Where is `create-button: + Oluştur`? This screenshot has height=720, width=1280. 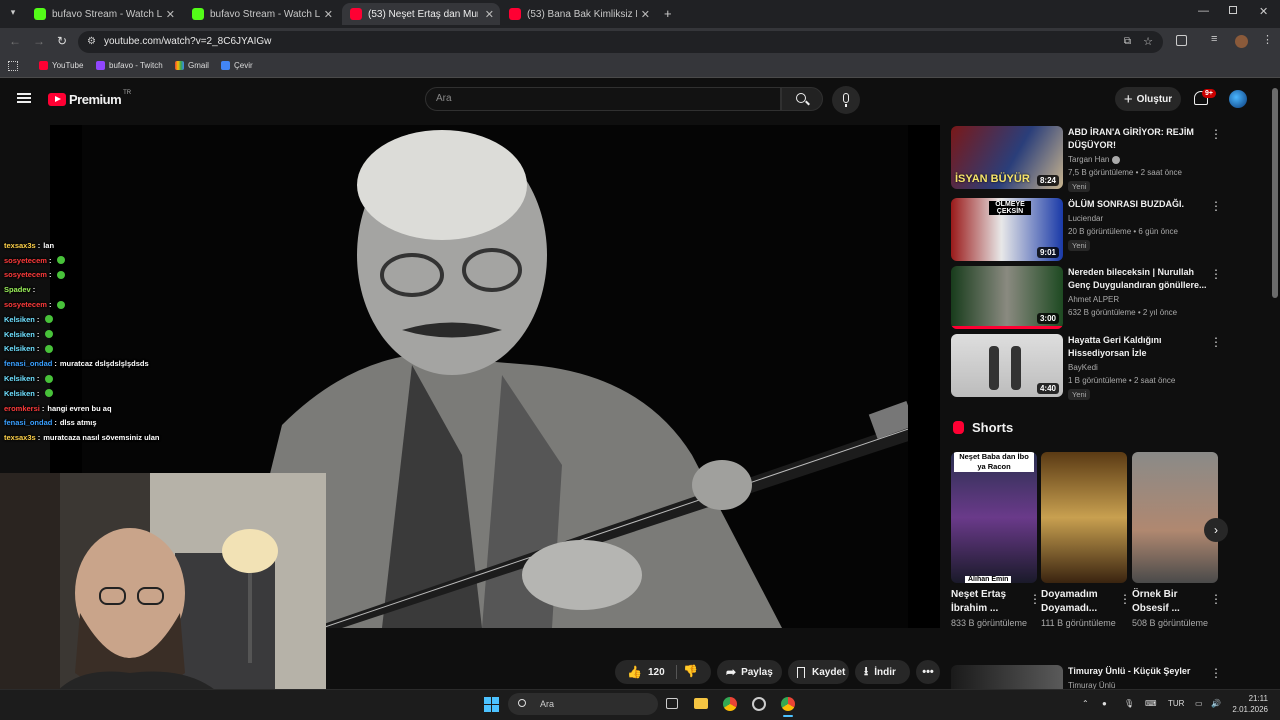
create-button: + Oluştur is located at coordinates (1148, 99).